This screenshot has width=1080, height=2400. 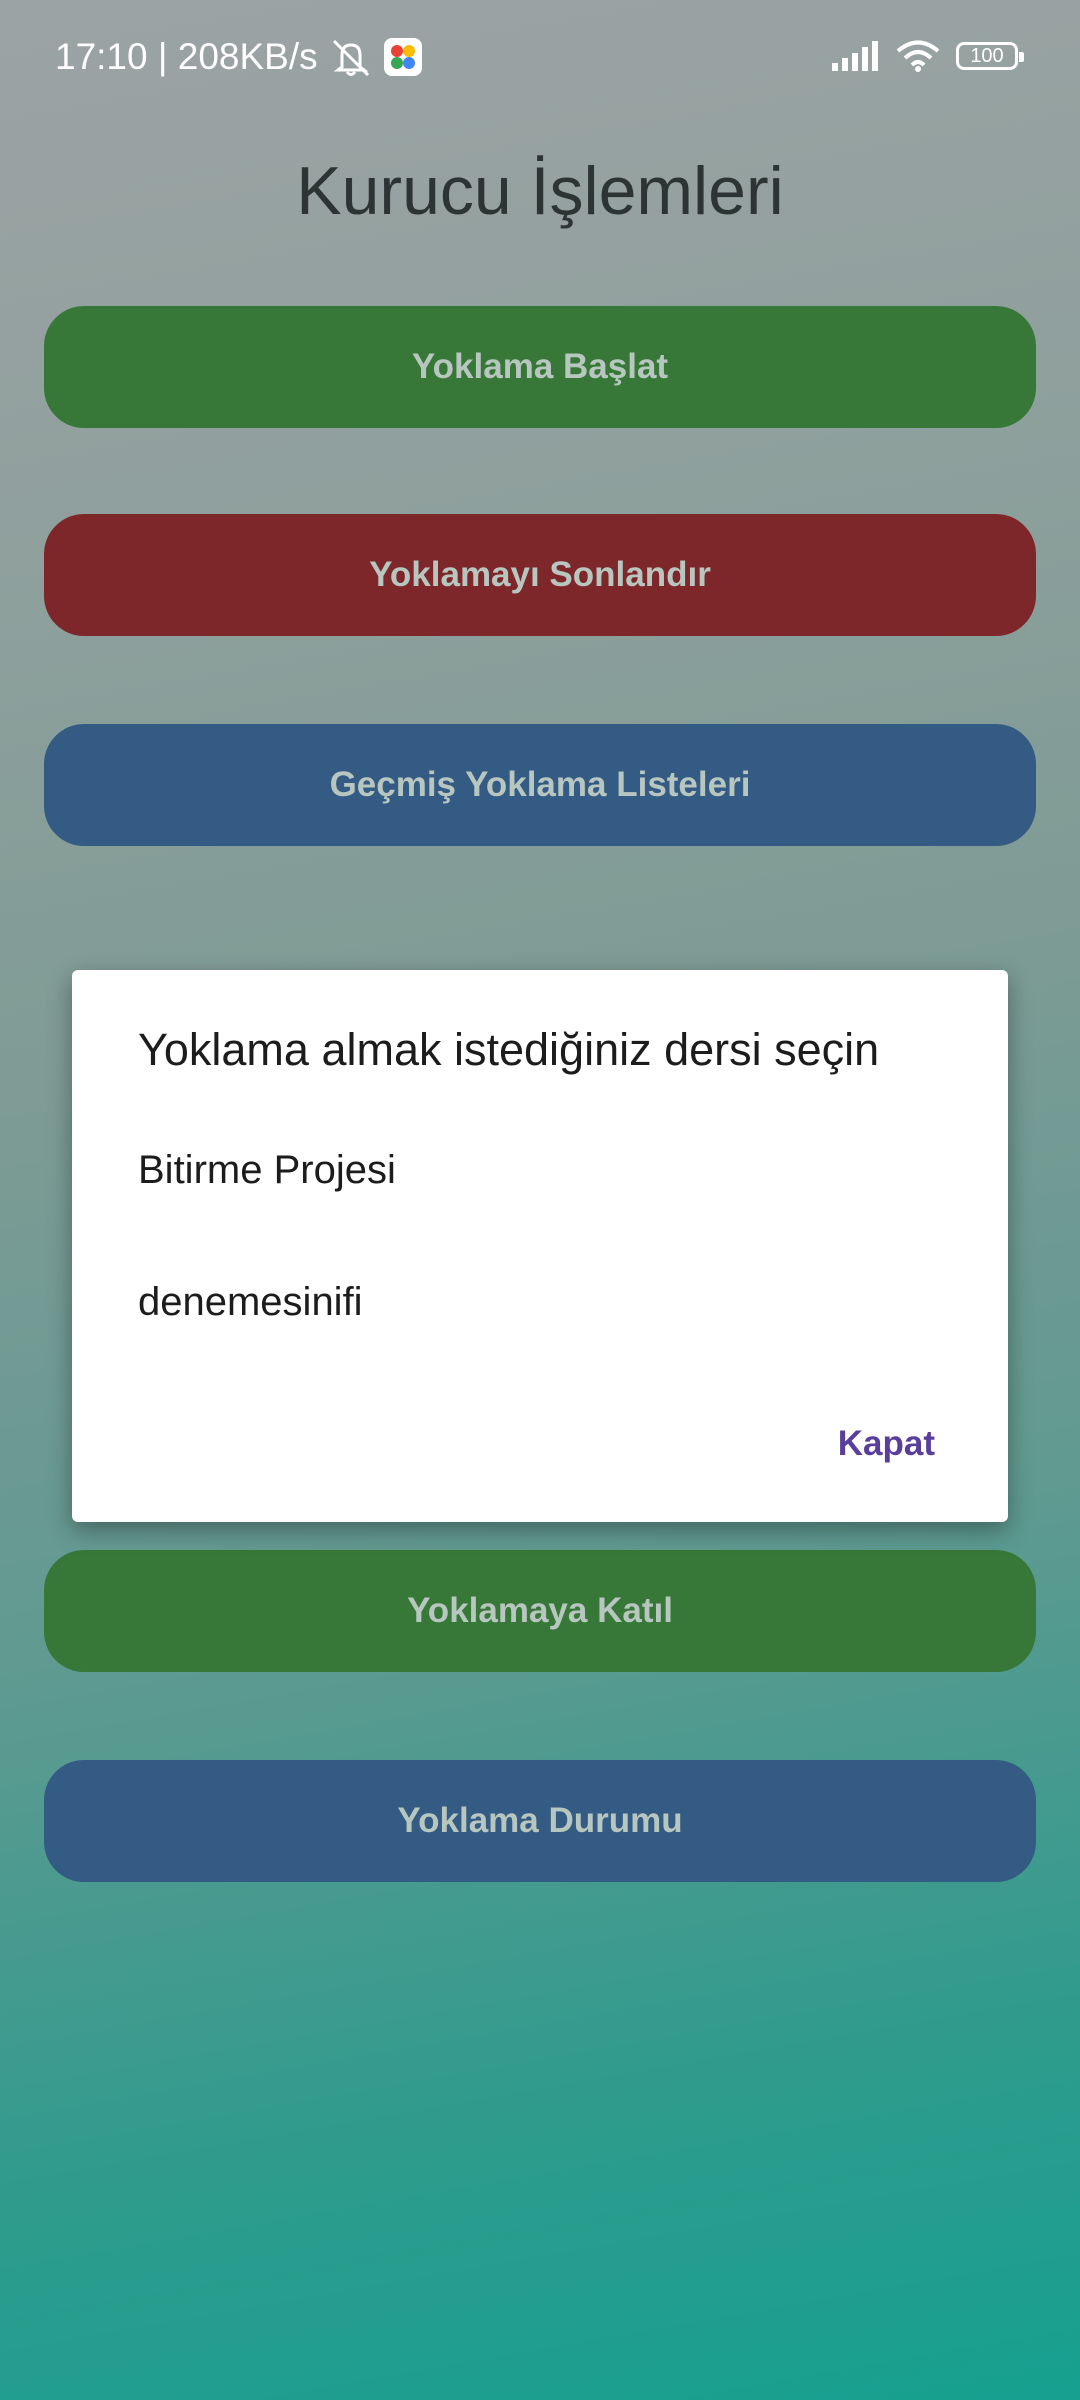 I want to click on dialog-list-item: denemesinifi, so click(x=250, y=1302).